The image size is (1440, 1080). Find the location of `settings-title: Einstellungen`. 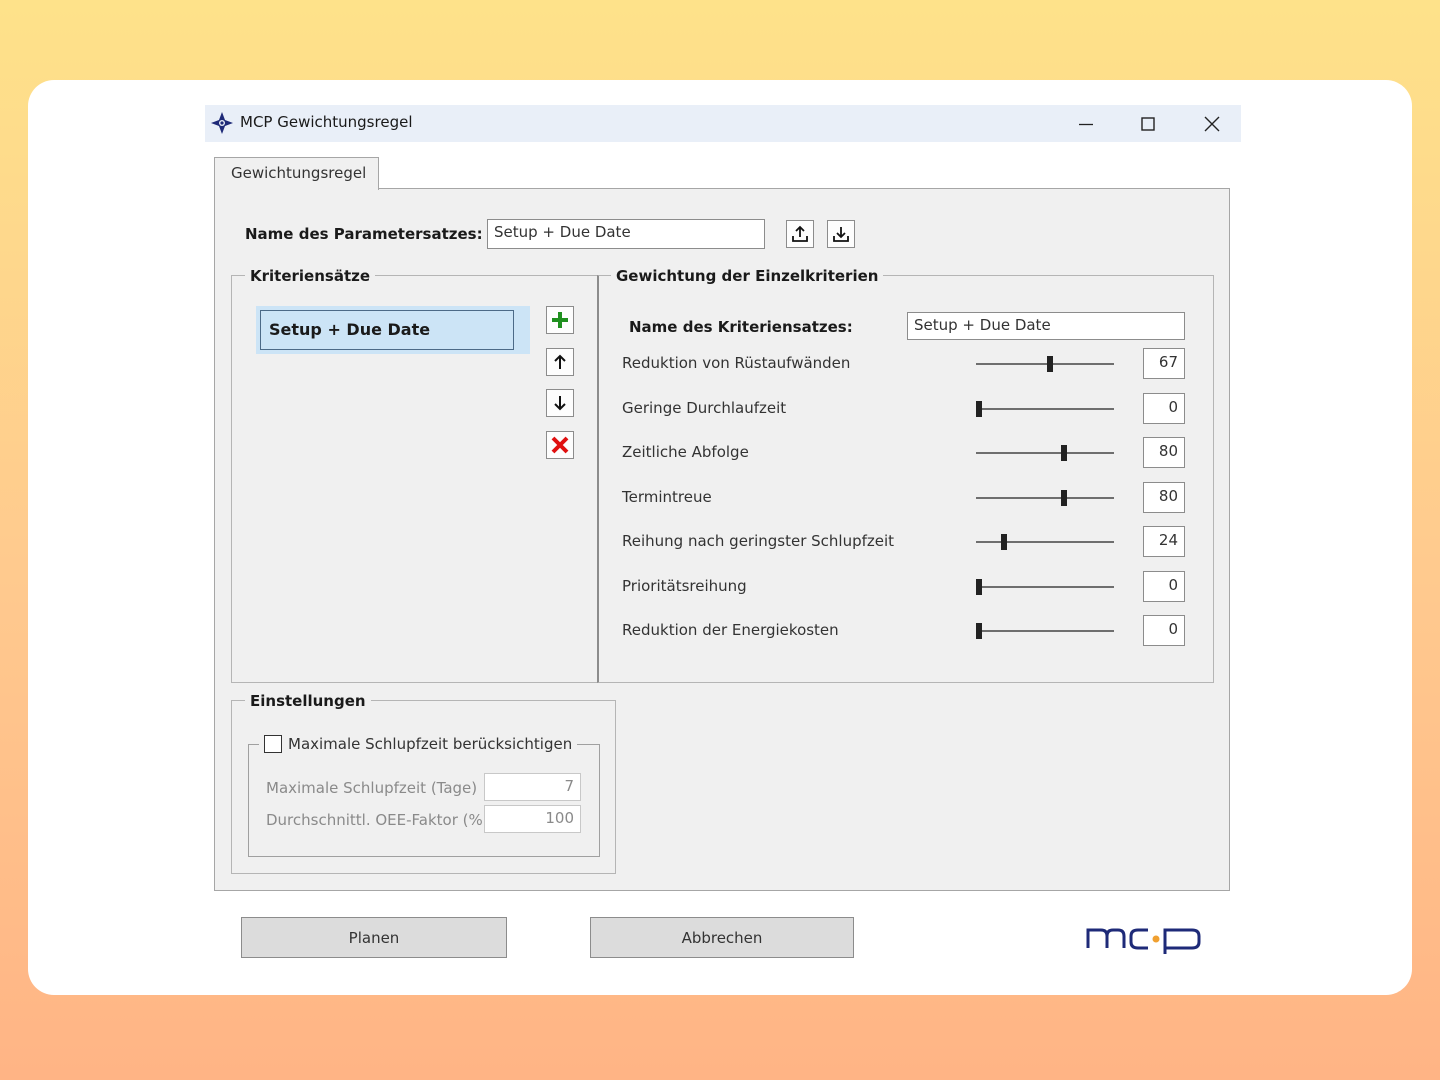

settings-title: Einstellungen is located at coordinates (308, 701).